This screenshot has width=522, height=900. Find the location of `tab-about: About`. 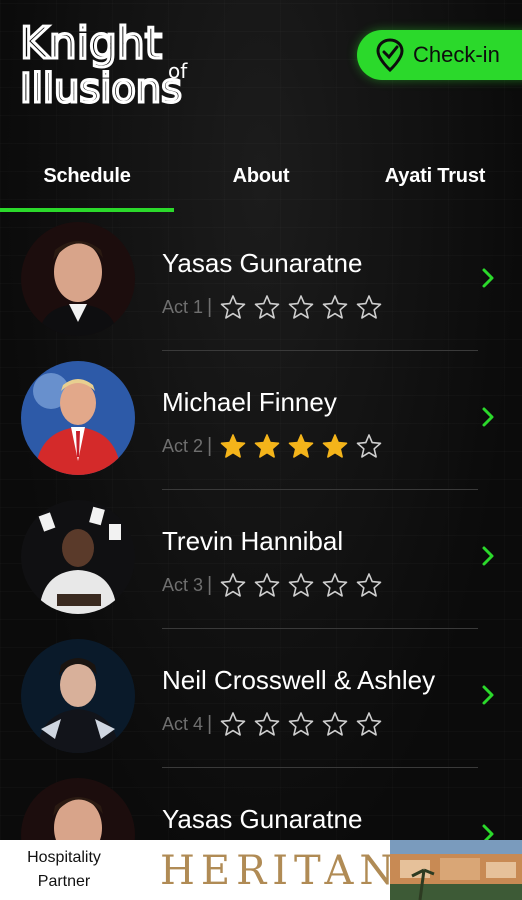

tab-about: About is located at coordinates (261, 176).